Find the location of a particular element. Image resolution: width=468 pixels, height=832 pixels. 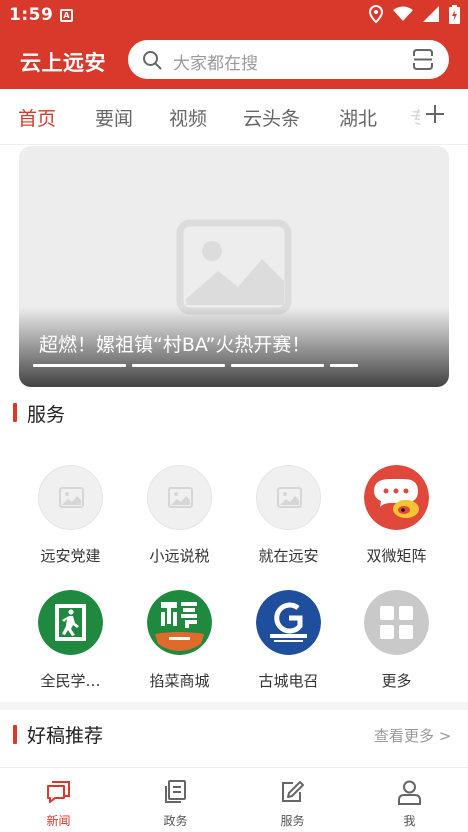

app-title: 云上远安 is located at coordinates (63, 63).